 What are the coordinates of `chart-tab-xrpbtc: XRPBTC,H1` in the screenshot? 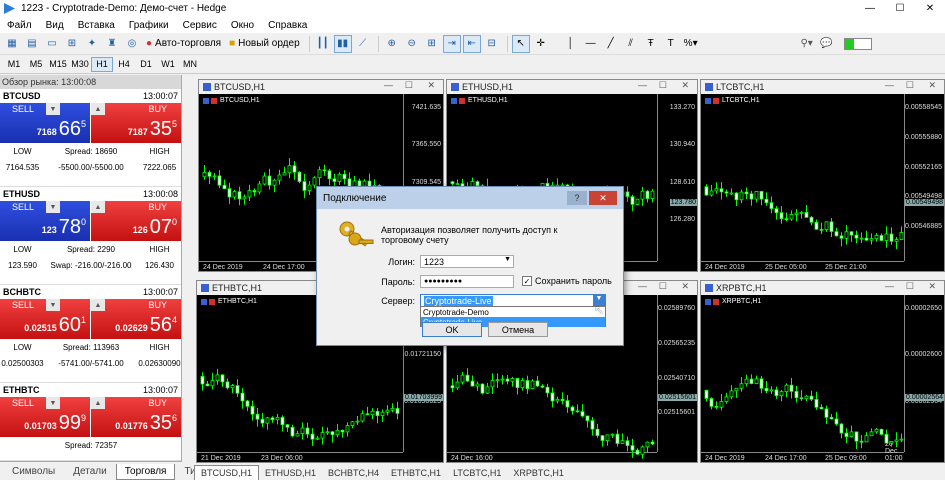 It's located at (538, 473).